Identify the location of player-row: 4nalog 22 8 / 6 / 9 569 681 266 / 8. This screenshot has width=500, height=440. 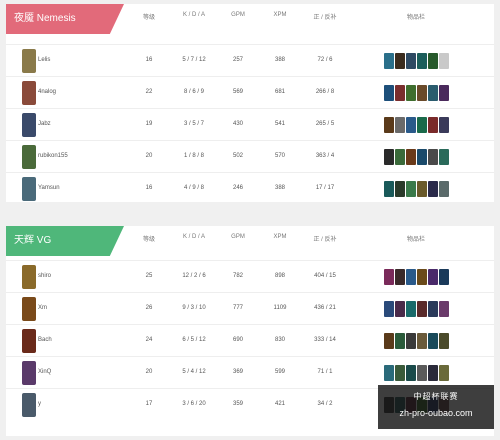
(250, 92).